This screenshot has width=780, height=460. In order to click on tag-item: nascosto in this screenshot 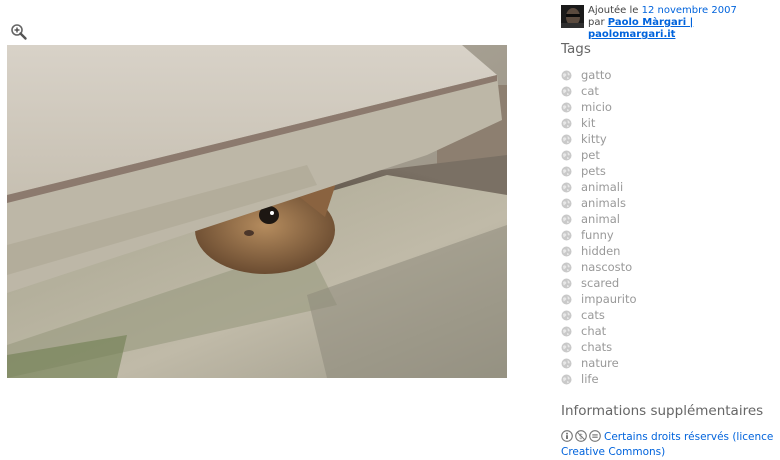, I will do `click(599, 267)`.